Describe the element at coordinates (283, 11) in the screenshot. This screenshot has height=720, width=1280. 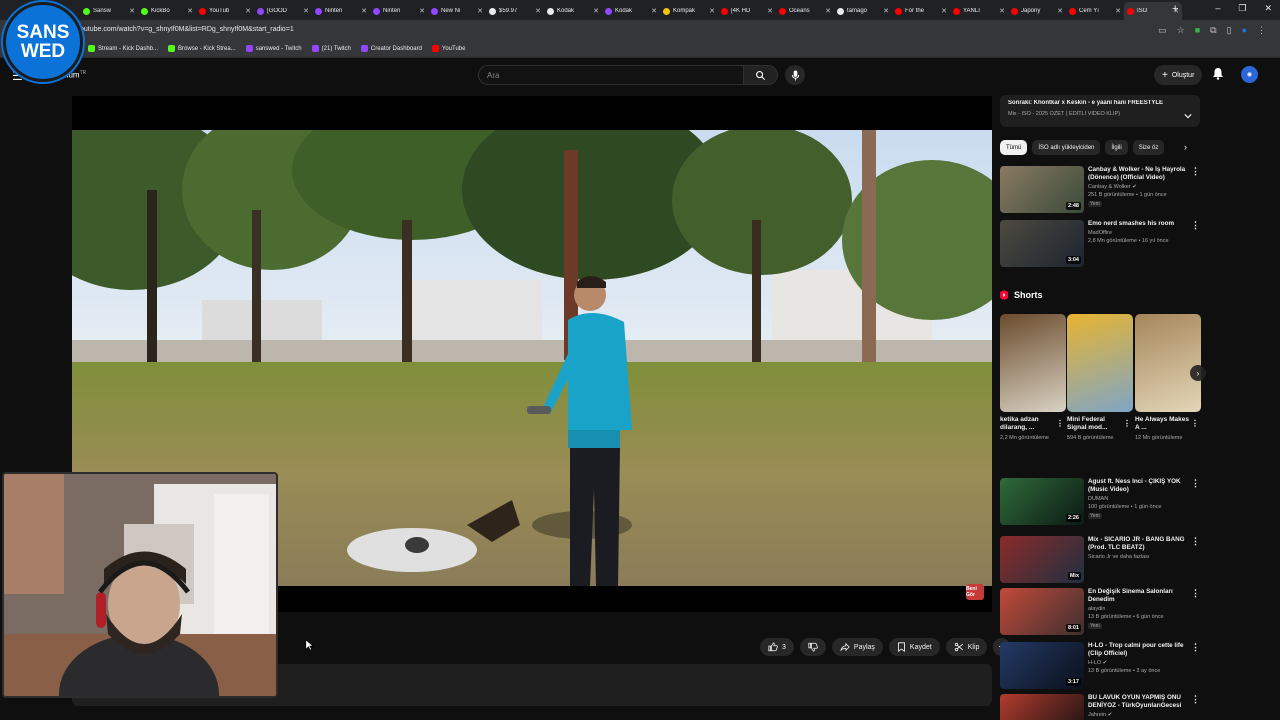
I see `browser-tab: [GOOD ✕` at that location.